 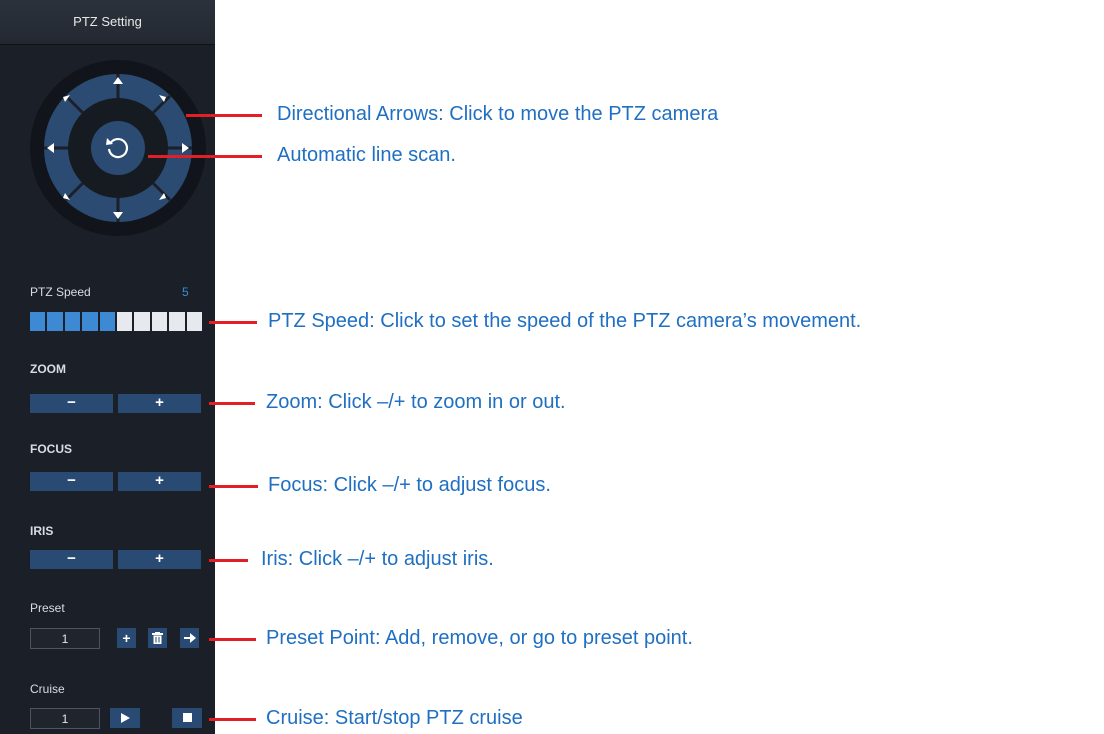 I want to click on cruise-stop-button, so click(x=187, y=718).